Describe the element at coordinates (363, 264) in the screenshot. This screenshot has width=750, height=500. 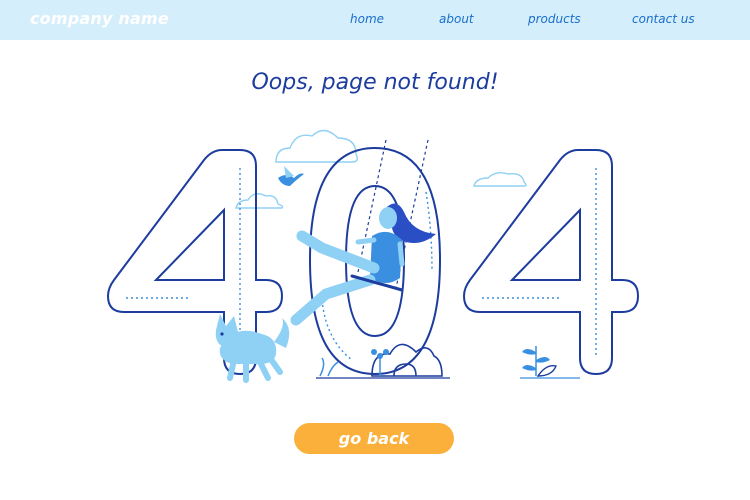
I see `woman-on-swing-illustration` at that location.